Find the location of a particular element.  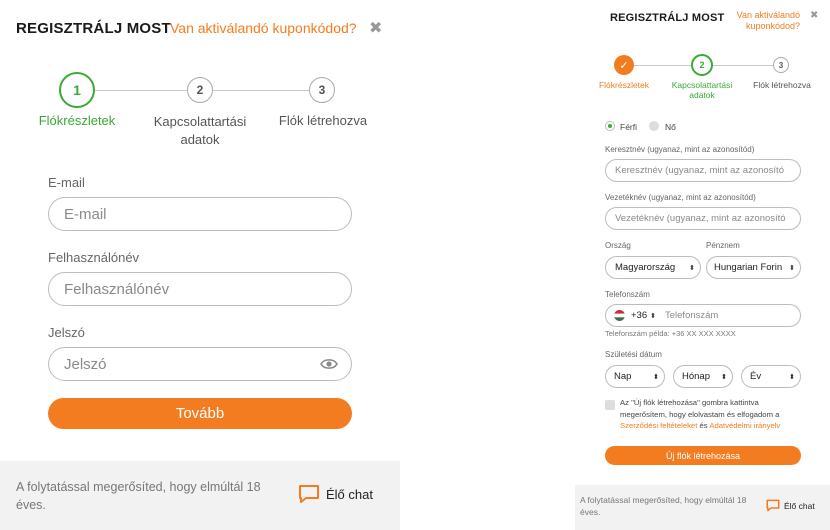

dob-day-select: Nap ⬍ is located at coordinates (635, 376).